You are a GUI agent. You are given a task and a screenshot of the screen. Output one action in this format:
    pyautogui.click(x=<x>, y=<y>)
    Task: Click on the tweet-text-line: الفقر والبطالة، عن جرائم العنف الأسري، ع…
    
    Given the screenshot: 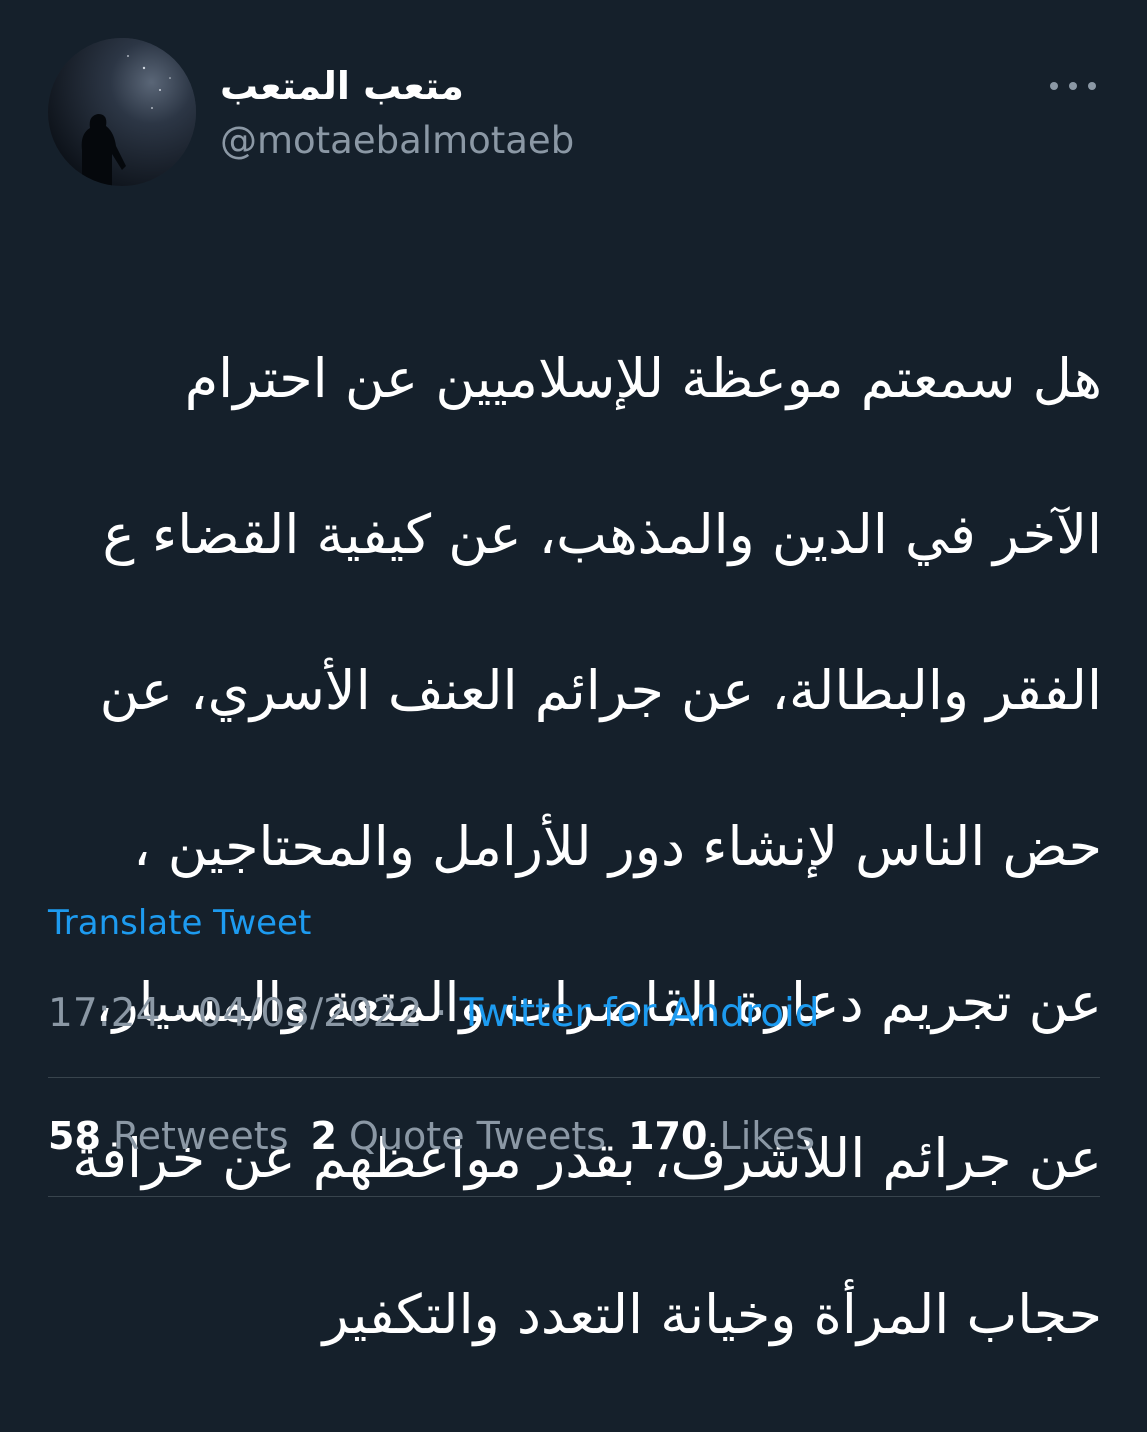 What is the action you would take?
    pyautogui.click(x=600, y=690)
    